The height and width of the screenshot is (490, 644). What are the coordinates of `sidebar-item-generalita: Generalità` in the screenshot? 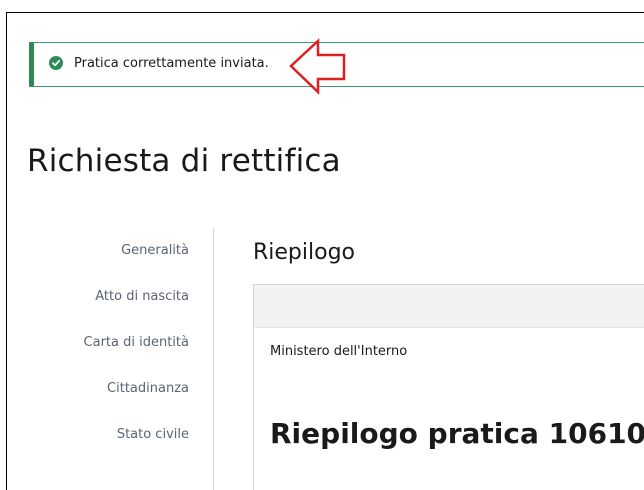 It's located at (155, 250).